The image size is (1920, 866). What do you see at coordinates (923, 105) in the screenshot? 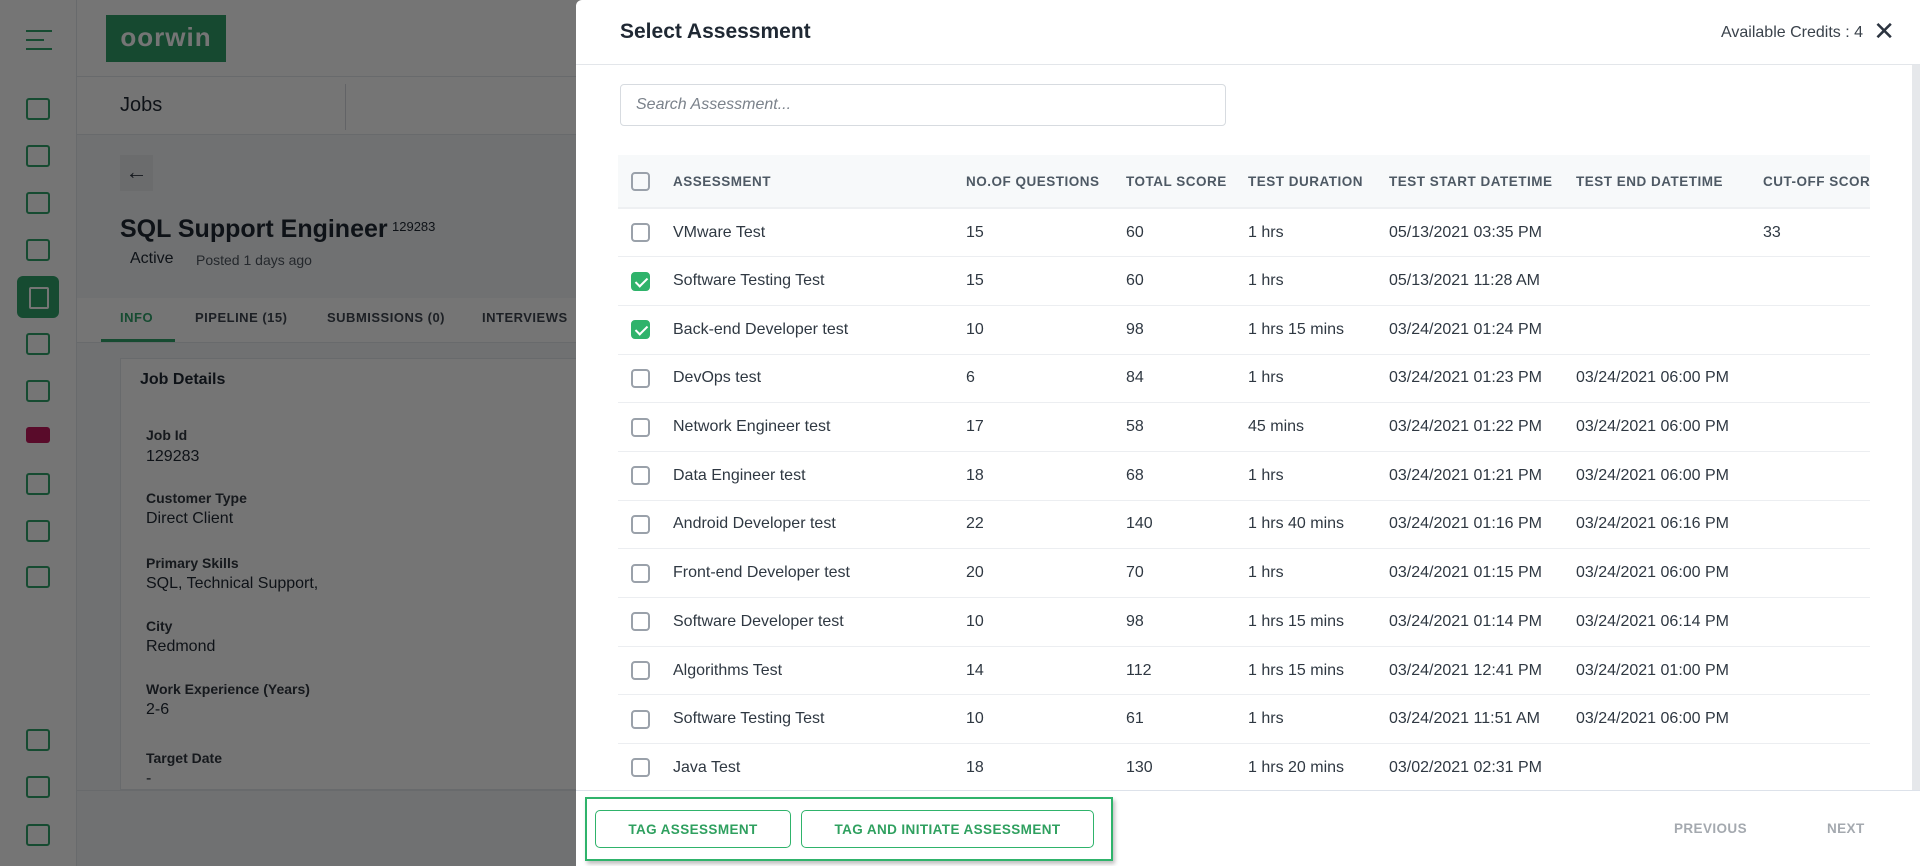
I see `search-assessment-input` at bounding box center [923, 105].